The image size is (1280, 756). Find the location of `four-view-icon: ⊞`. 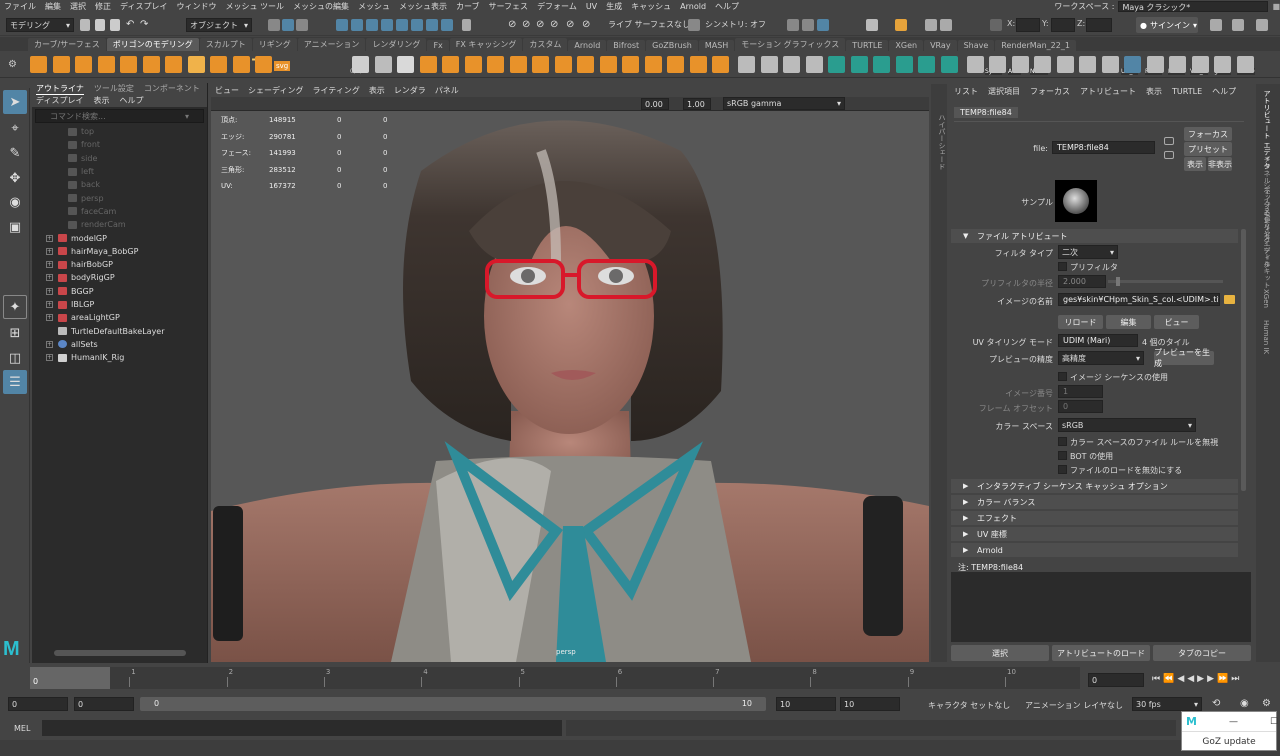

four-view-icon: ⊞ is located at coordinates (15, 333).